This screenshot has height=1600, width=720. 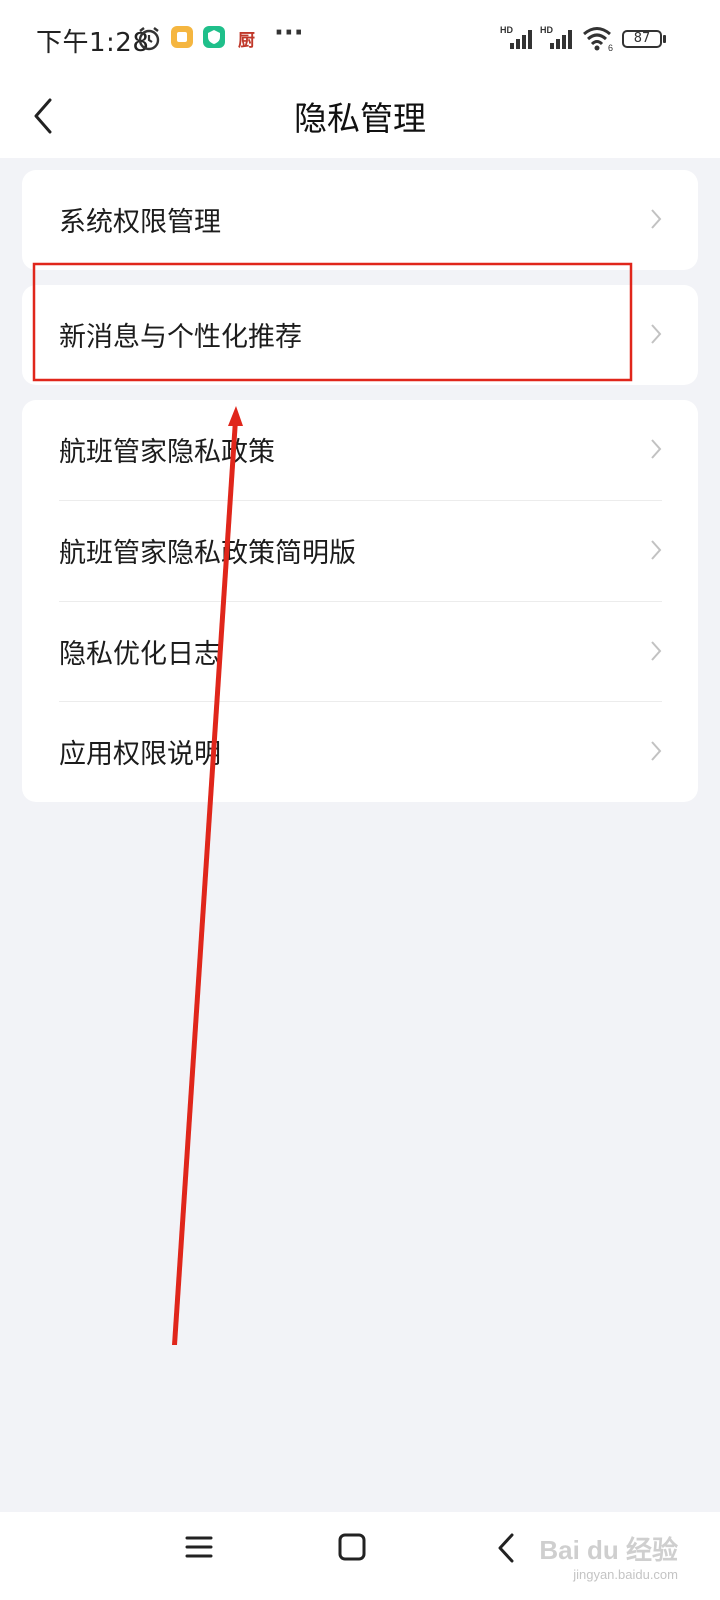 I want to click on alarm-icon, so click(x=149, y=39).